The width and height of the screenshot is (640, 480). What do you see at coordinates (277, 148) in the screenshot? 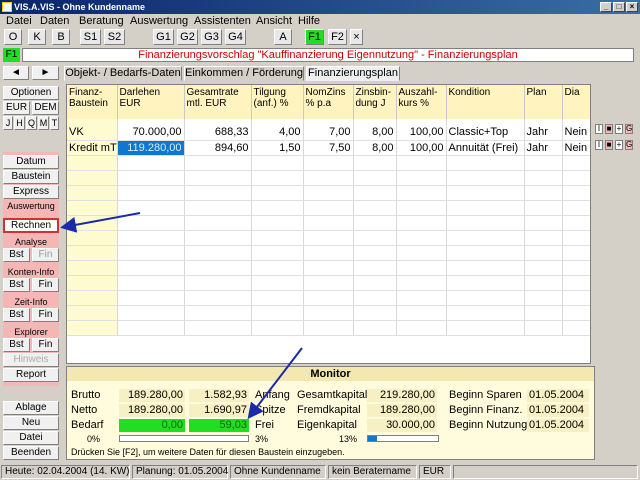
I see `cell-tilgung: 1,50` at bounding box center [277, 148].